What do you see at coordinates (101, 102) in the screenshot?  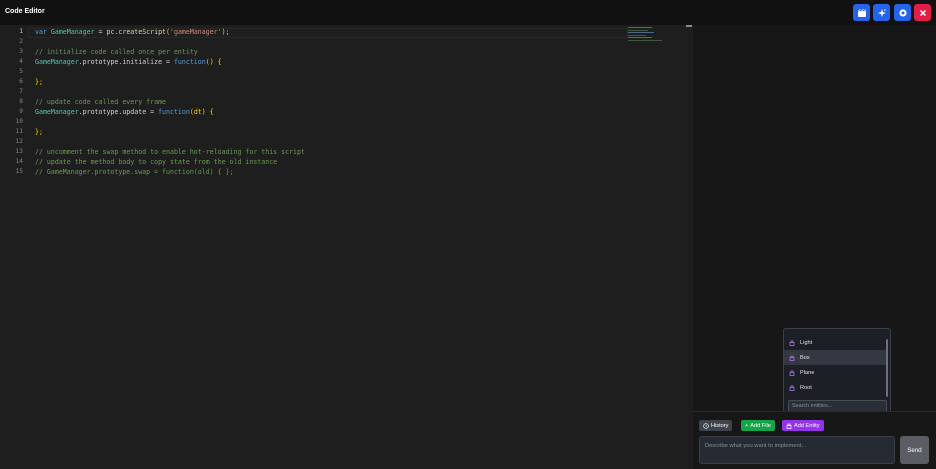 I see `code-comment: // update code called every frame` at bounding box center [101, 102].